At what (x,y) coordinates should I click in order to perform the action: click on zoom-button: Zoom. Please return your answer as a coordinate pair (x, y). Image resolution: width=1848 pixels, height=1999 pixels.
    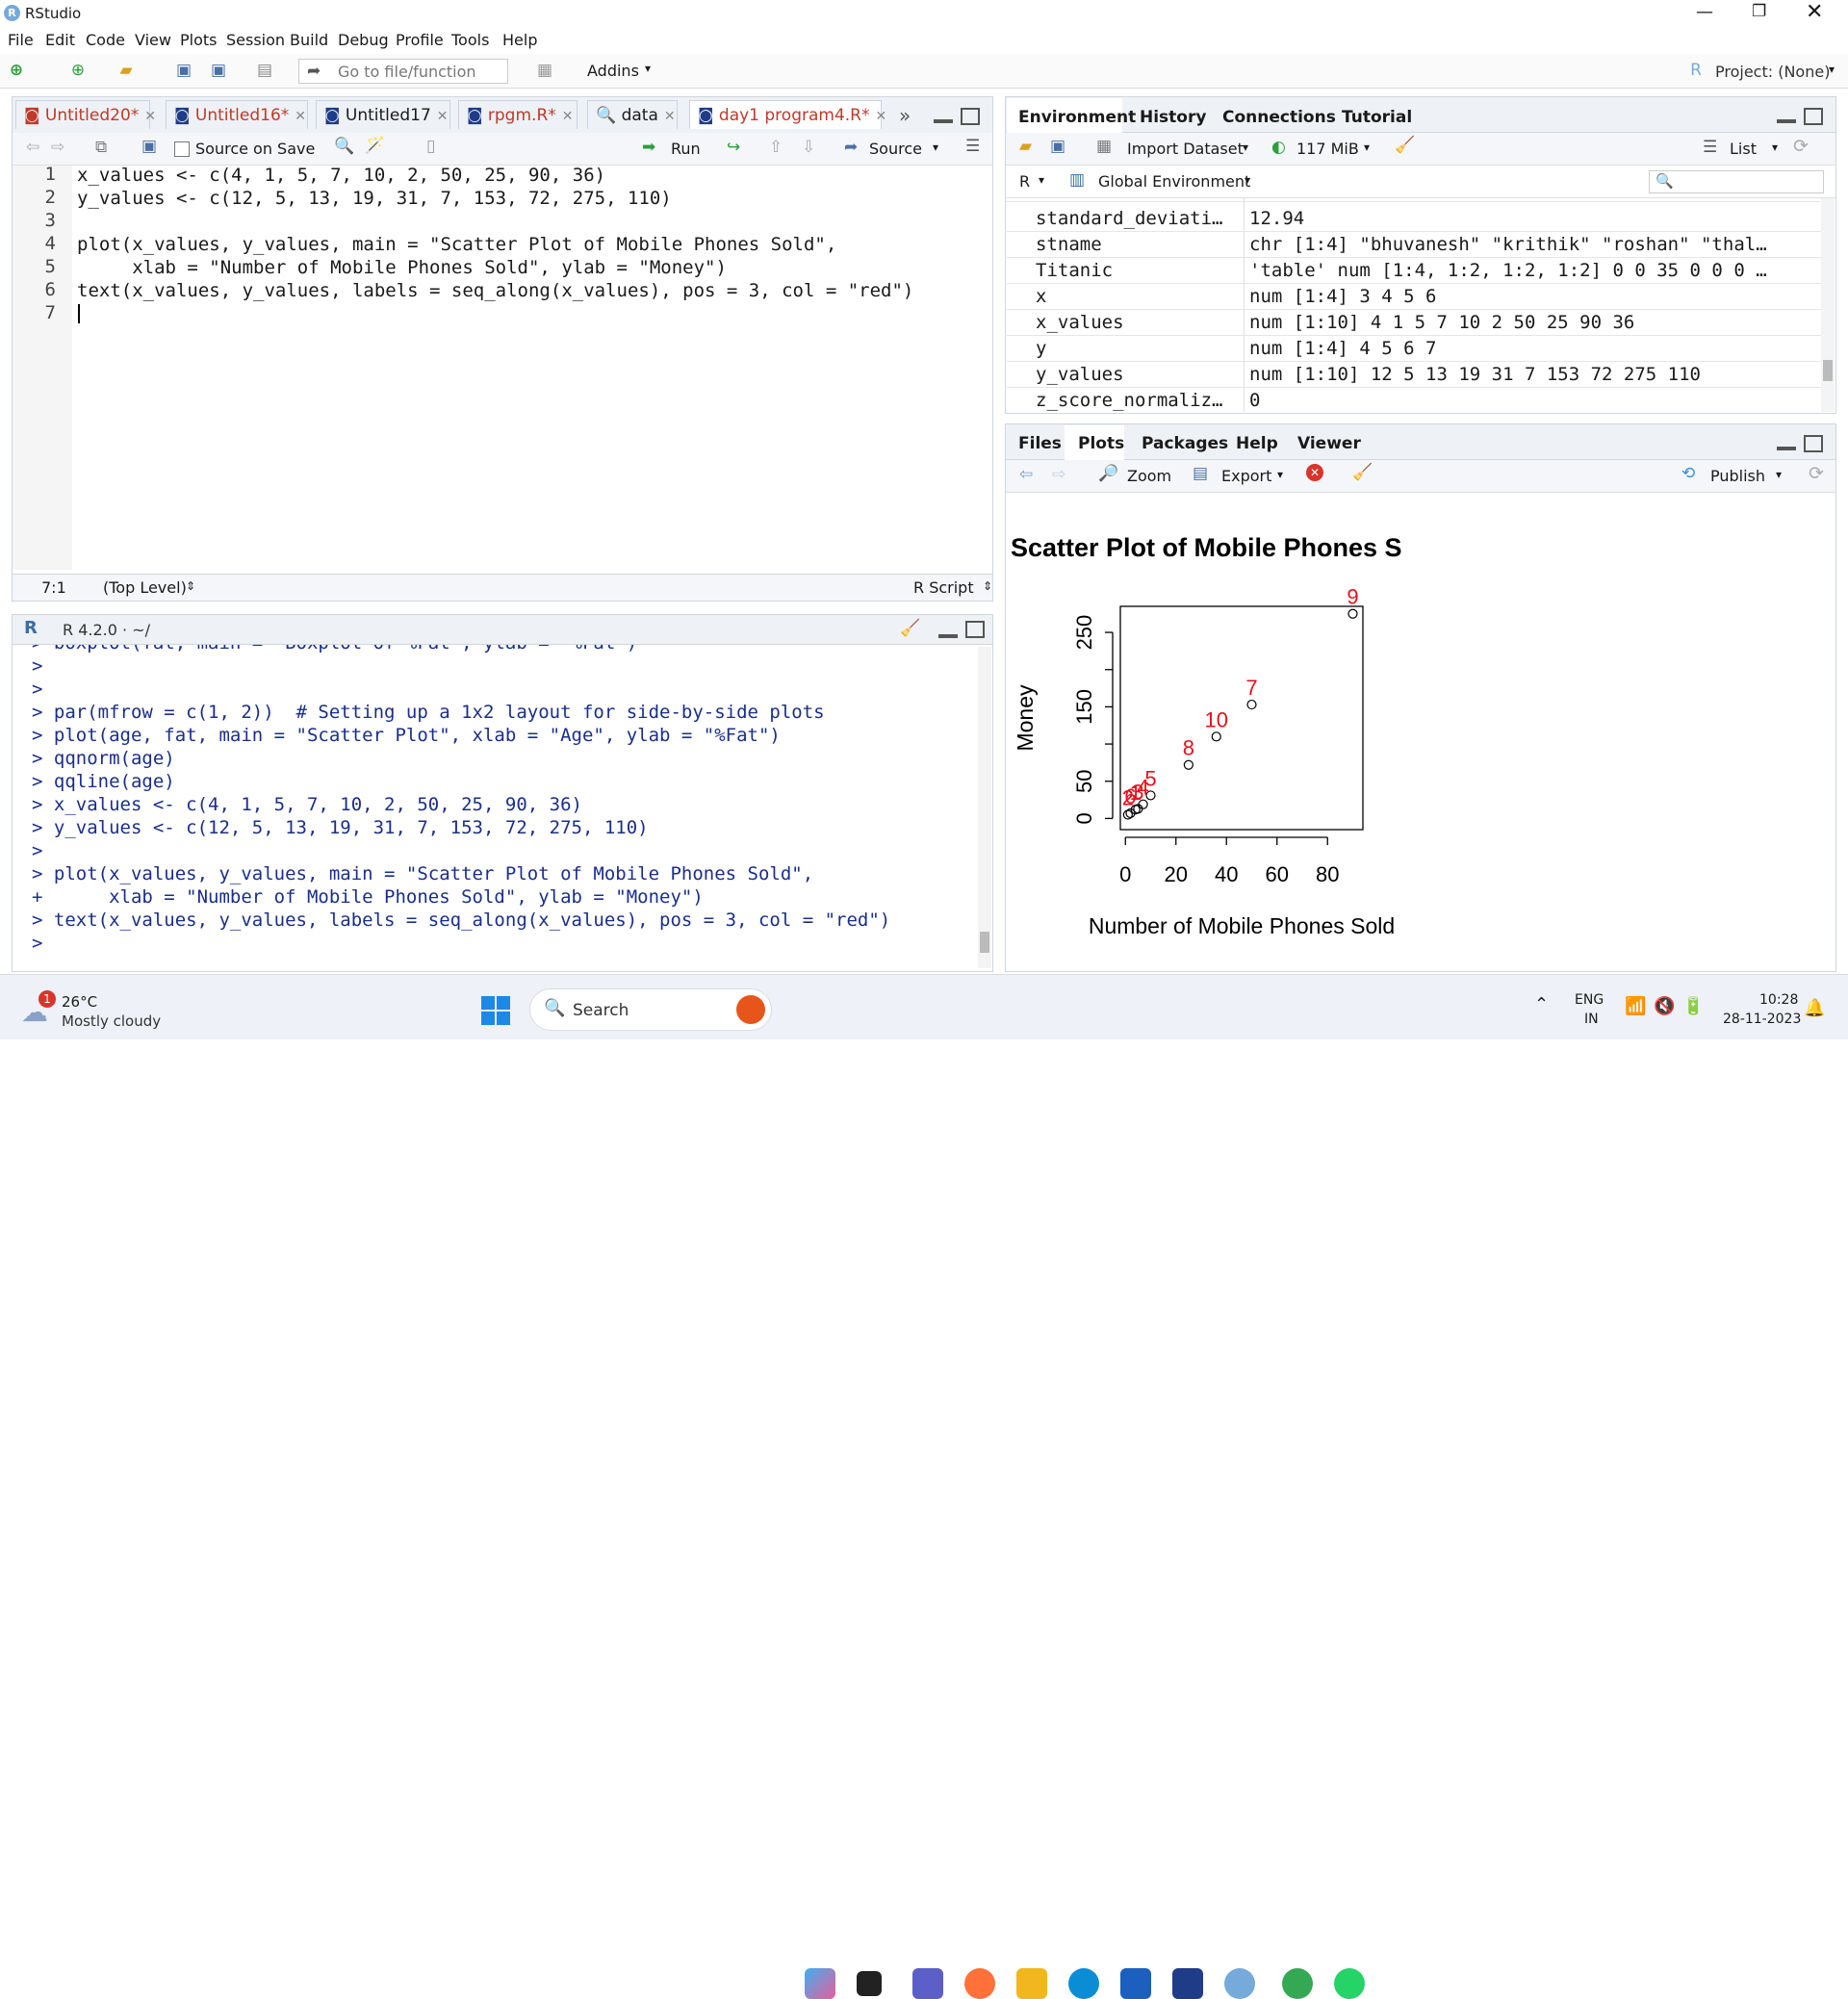
    Looking at the image, I should click on (1149, 476).